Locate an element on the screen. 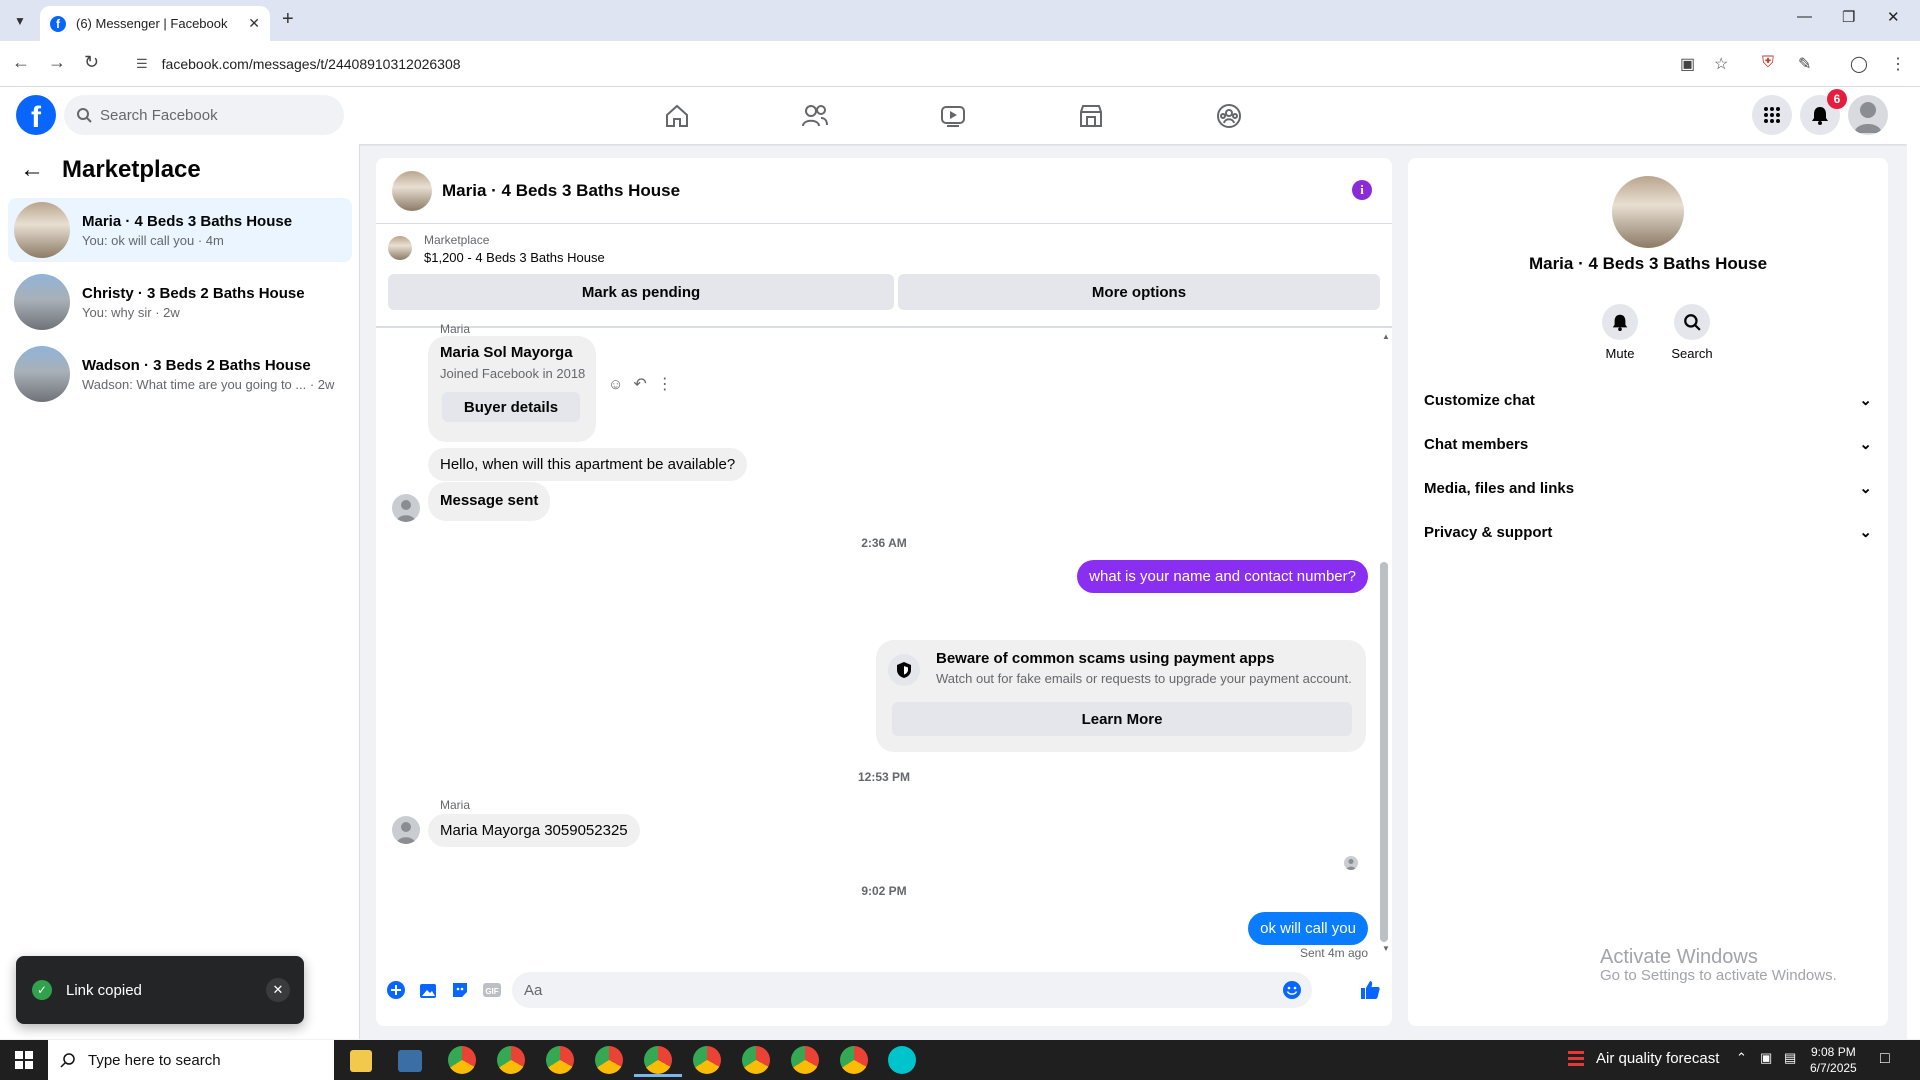 Image resolution: width=1920 pixels, height=1080 pixels. install-app-icon: ▣ is located at coordinates (1687, 64).